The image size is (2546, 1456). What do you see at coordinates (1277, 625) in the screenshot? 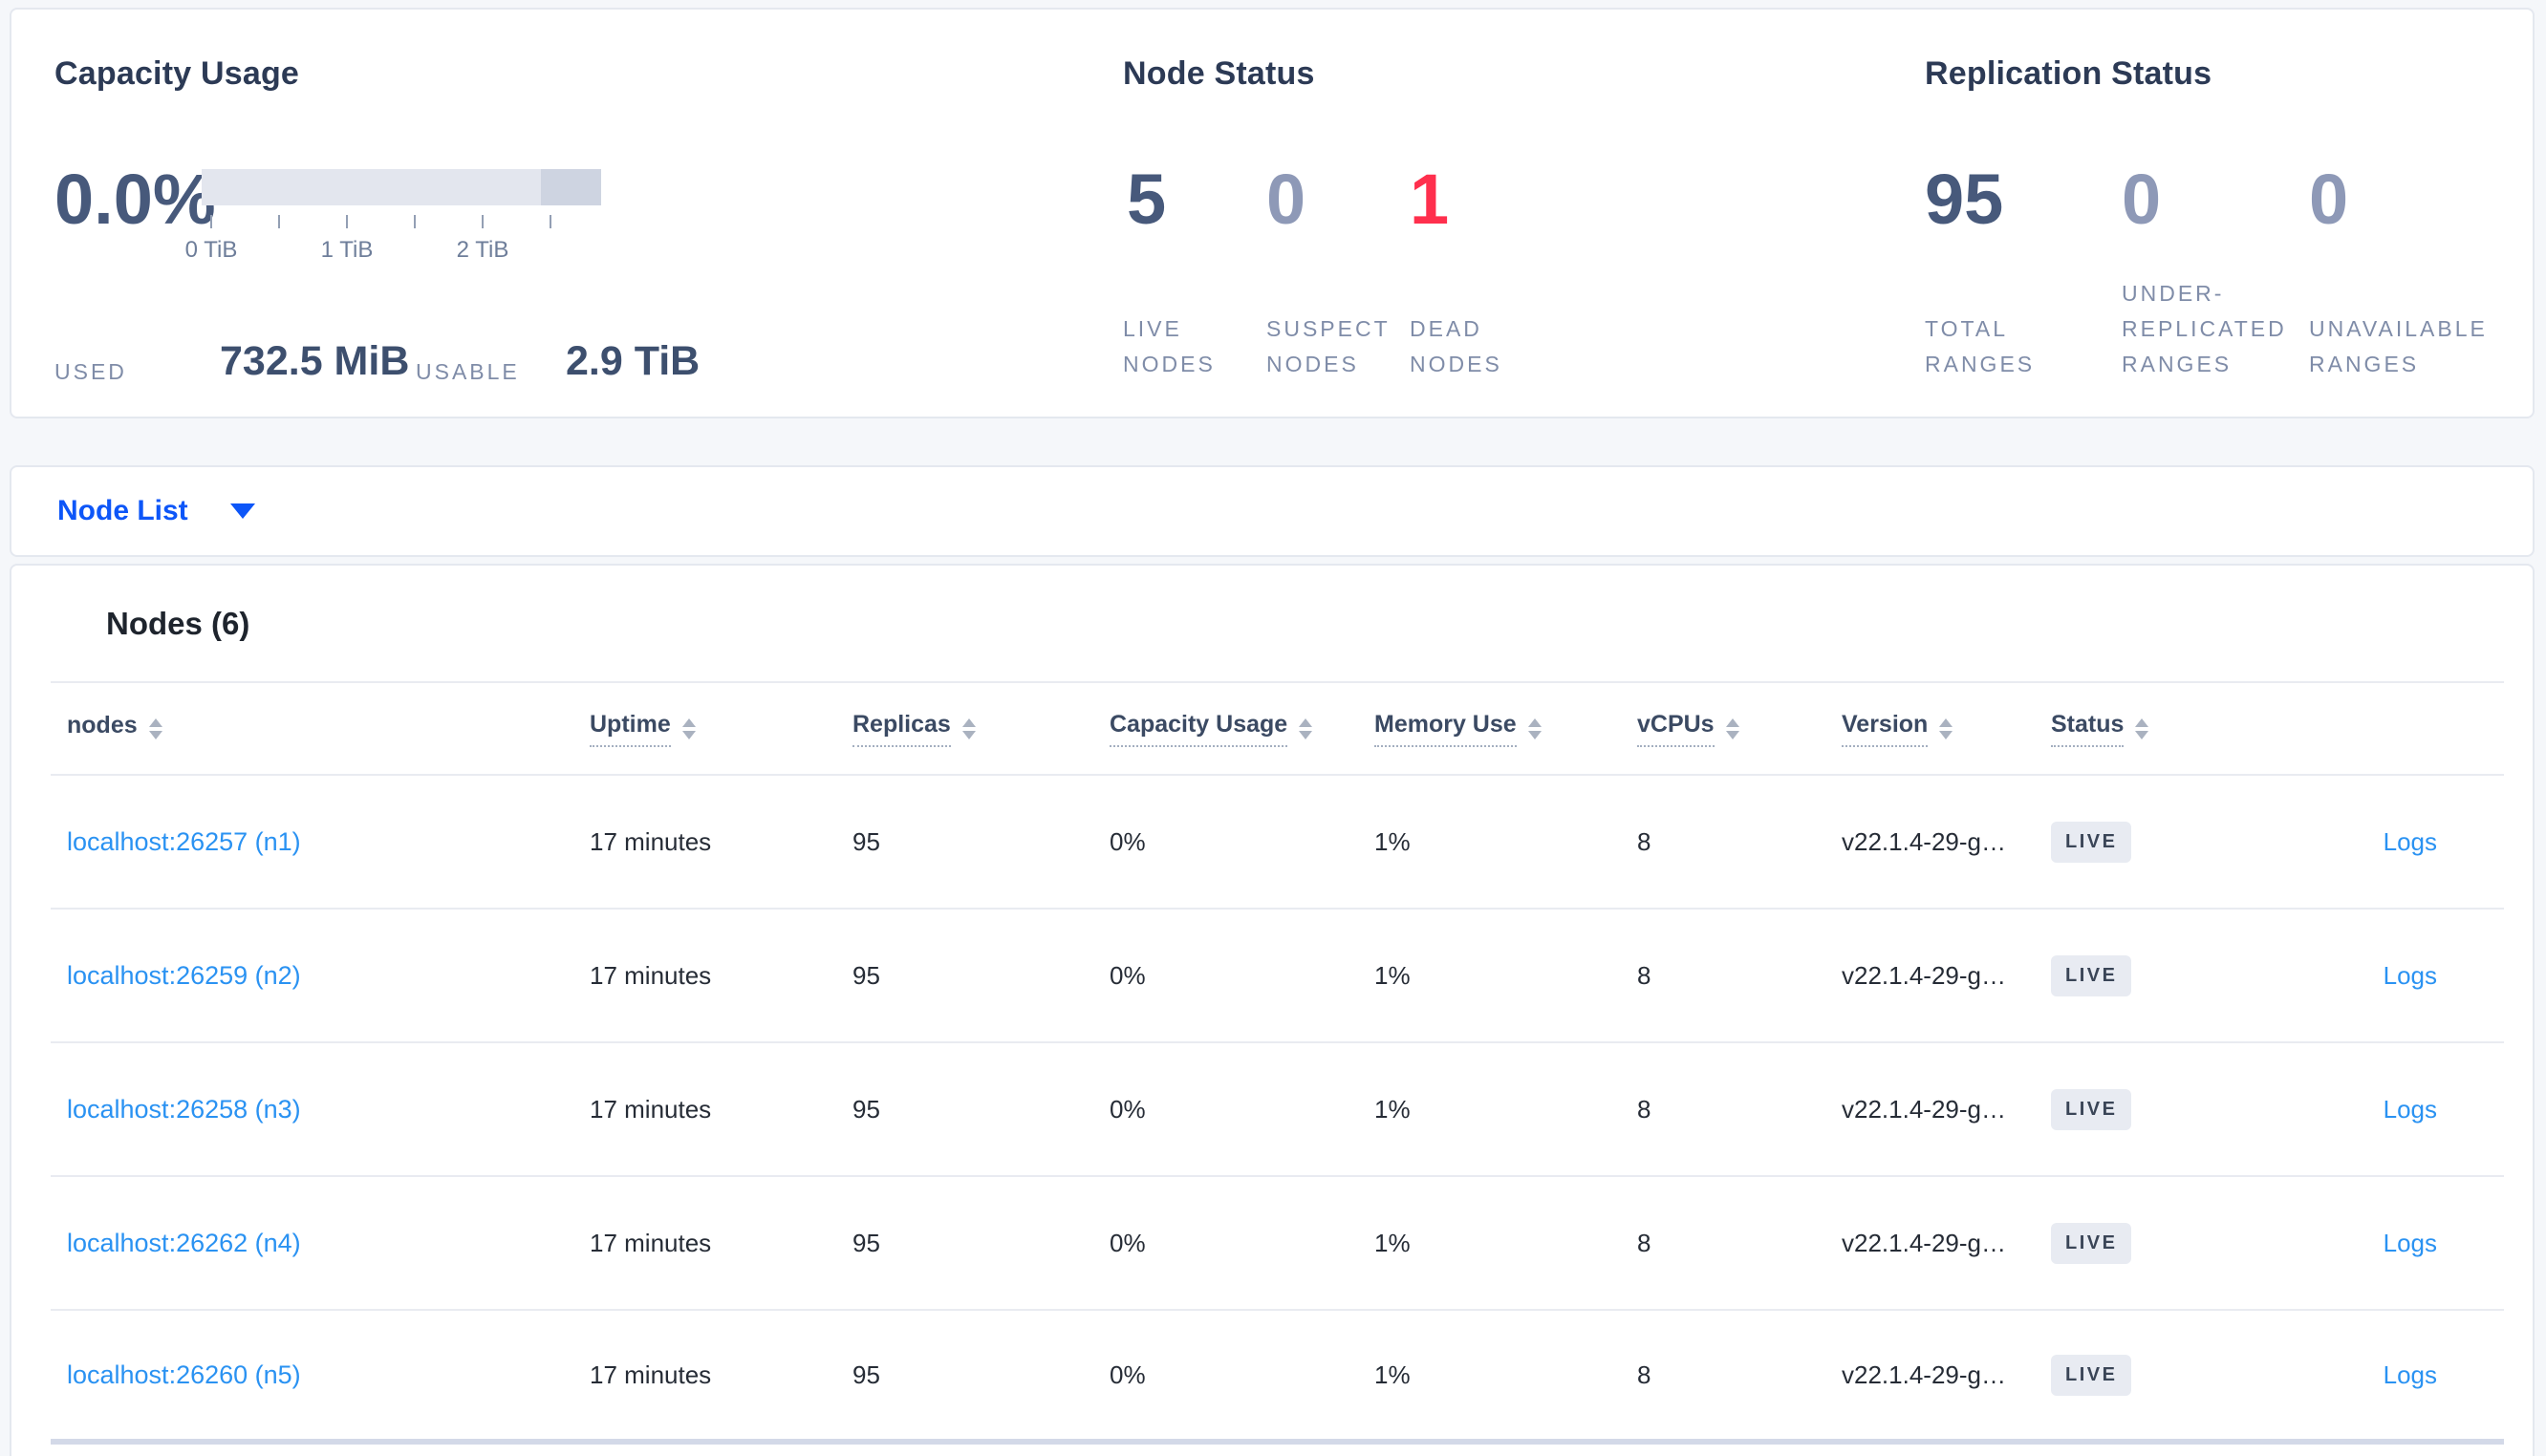
I see `nodes-table-header: Nodes (6)` at bounding box center [1277, 625].